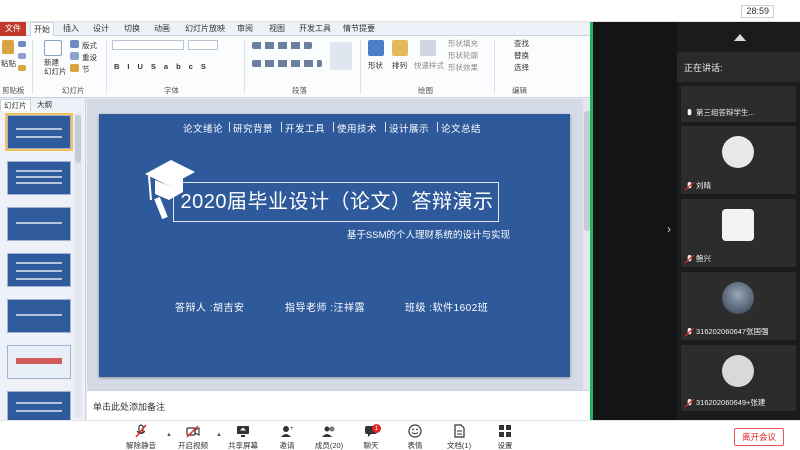 This screenshot has height=450, width=800. What do you see at coordinates (669, 229) in the screenshot?
I see `collapse-panel-icon: ›` at bounding box center [669, 229].